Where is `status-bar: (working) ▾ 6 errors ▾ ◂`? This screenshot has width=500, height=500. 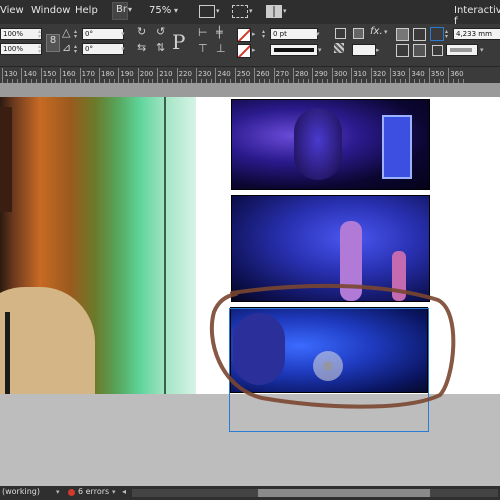
status-bar: (working) ▾ 6 errors ▾ ◂ is located at coordinates (250, 493).